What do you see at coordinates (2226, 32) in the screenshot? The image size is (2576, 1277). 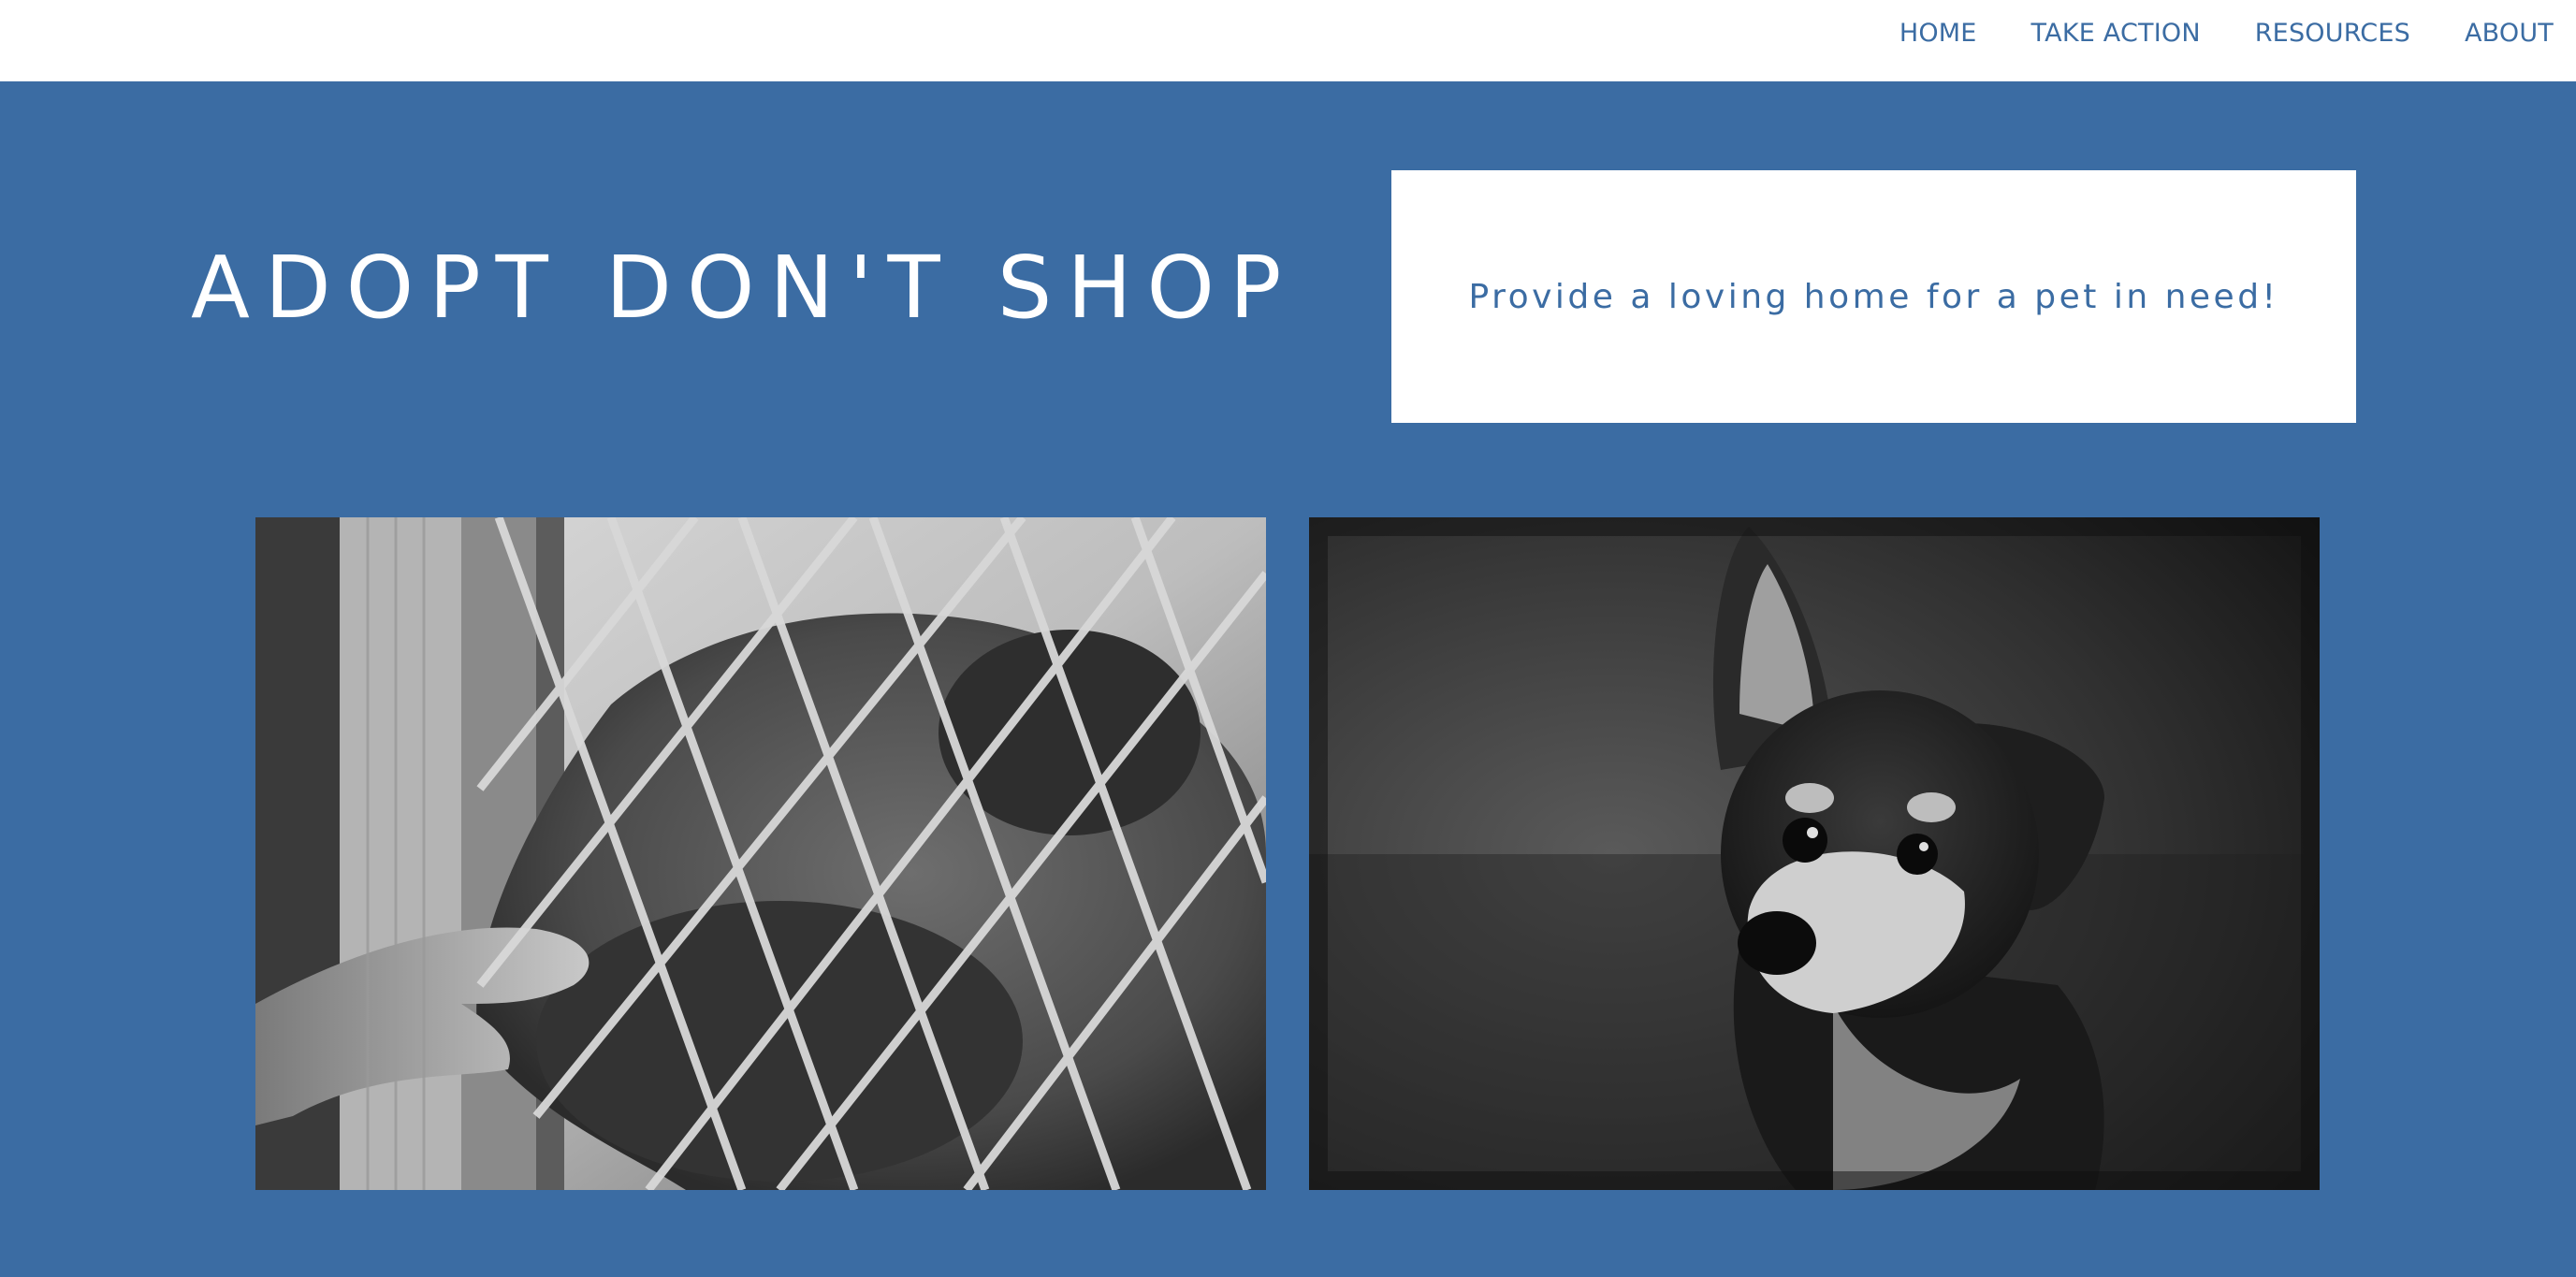 I see `main-nav: HOME TAKE ACTION RESOURCES ABOUT` at bounding box center [2226, 32].